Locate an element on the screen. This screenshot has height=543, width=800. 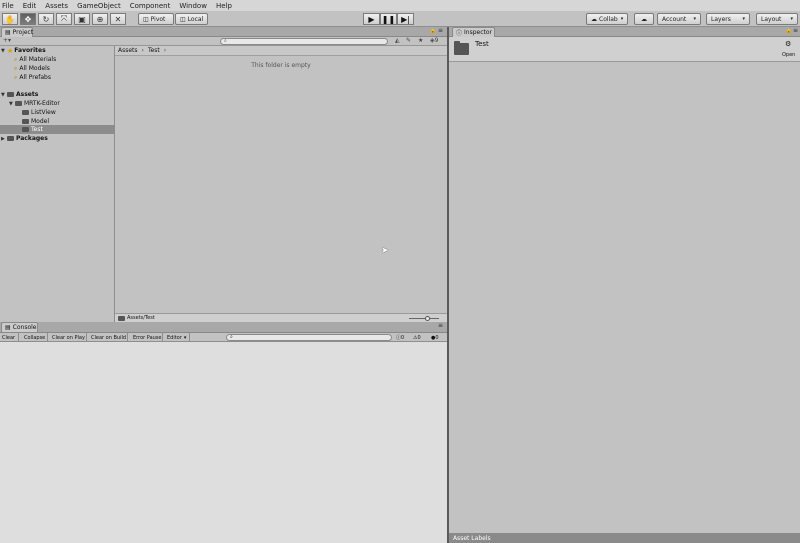
error-pause-label: Error Pause is located at coordinates (147, 337).